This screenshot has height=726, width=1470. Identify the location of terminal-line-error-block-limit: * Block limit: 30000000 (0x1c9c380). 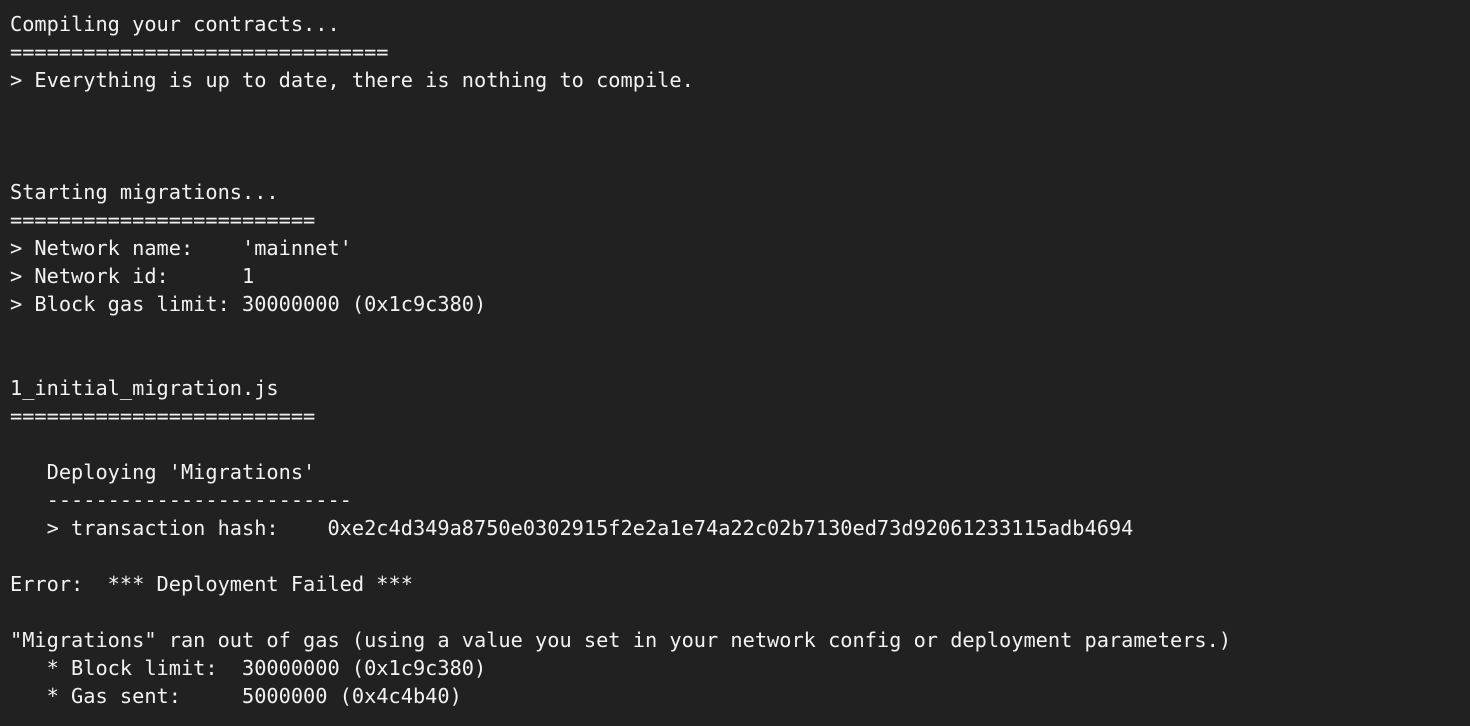
(248, 668).